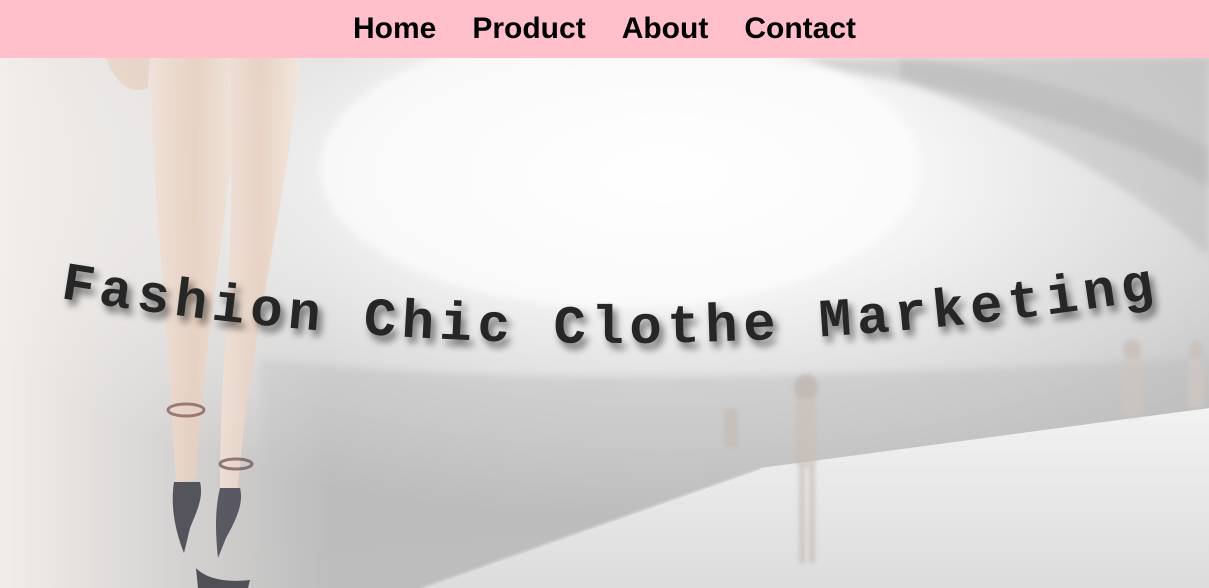 The image size is (1209, 588). I want to click on nav-link-about: About, so click(665, 29).